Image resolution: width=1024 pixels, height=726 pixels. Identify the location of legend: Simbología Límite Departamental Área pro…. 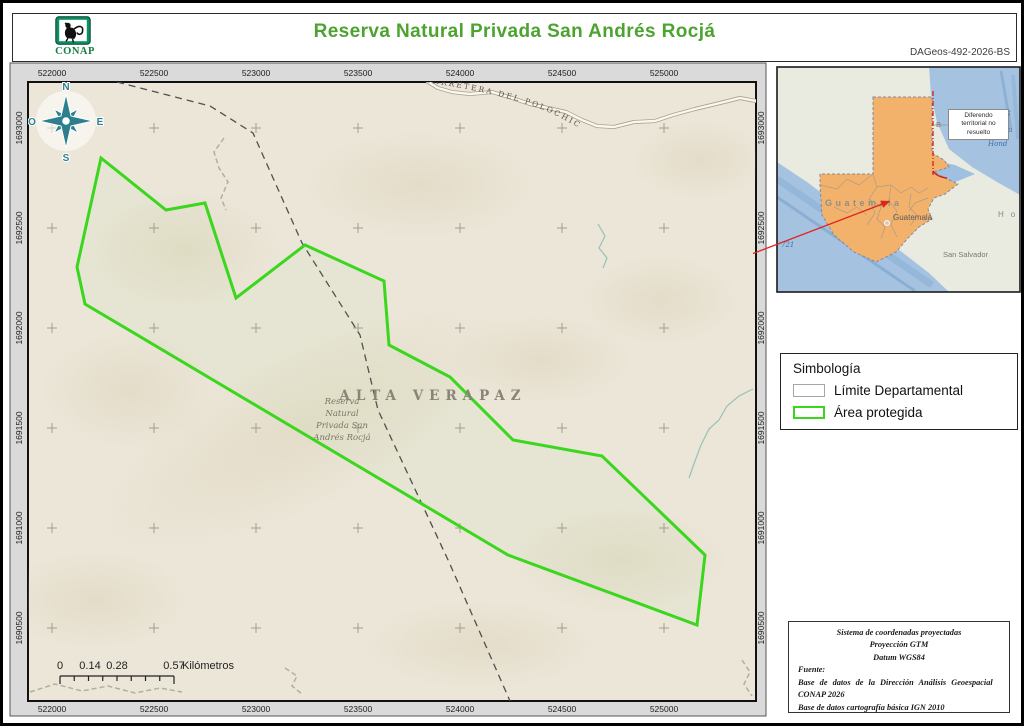
(899, 391).